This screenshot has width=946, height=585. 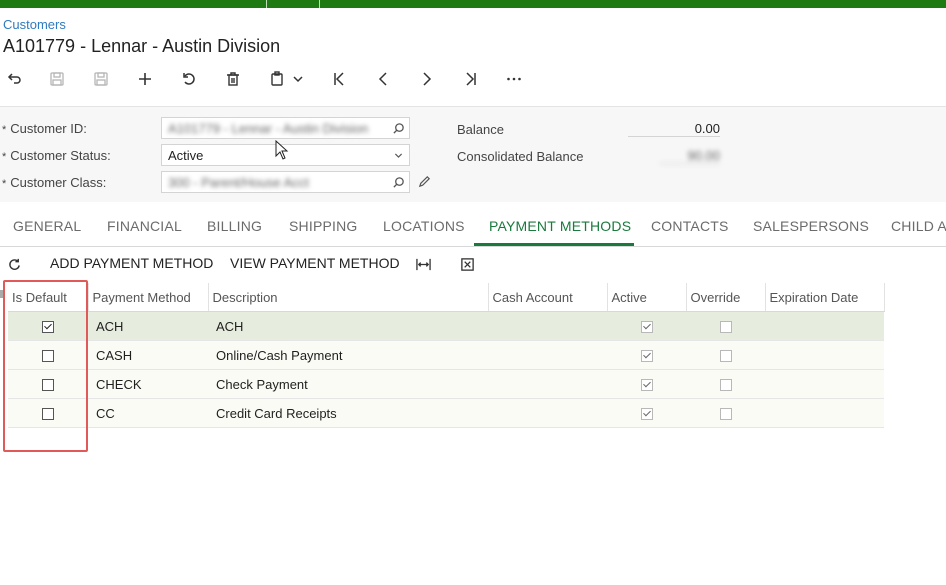 What do you see at coordinates (14, 79) in the screenshot?
I see `undo-back-icon` at bounding box center [14, 79].